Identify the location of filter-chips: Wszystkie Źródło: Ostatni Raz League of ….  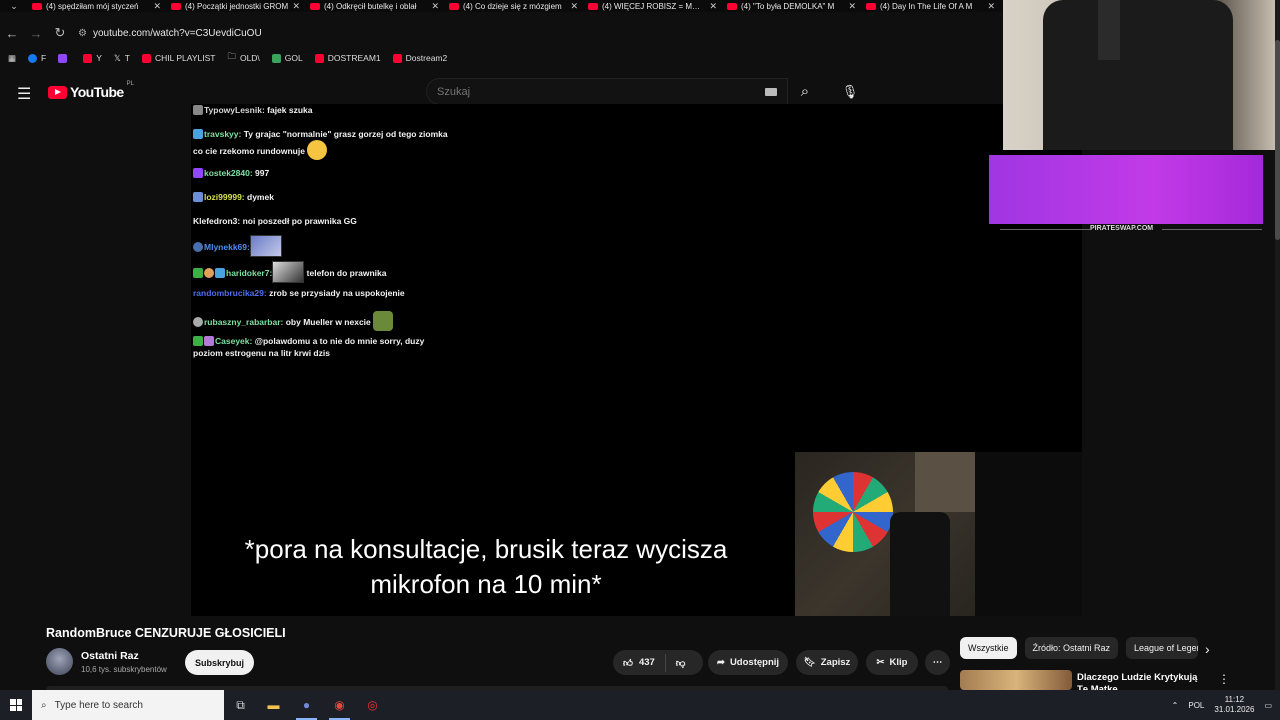
(1079, 648).